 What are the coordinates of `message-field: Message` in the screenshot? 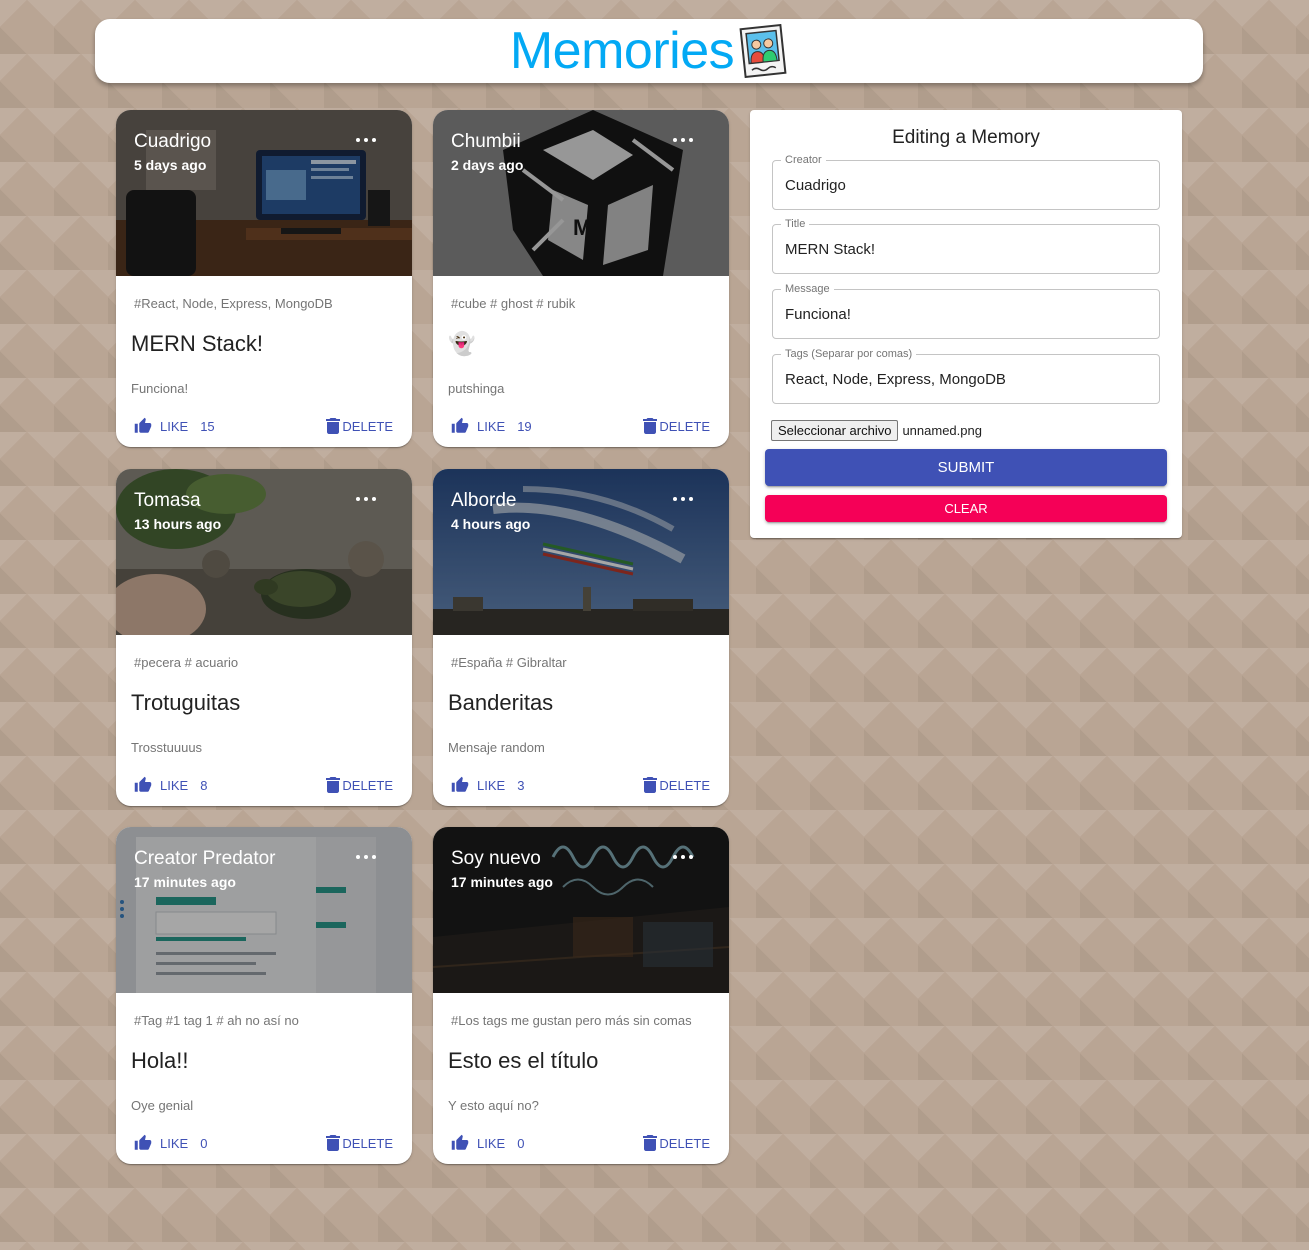 It's located at (966, 310).